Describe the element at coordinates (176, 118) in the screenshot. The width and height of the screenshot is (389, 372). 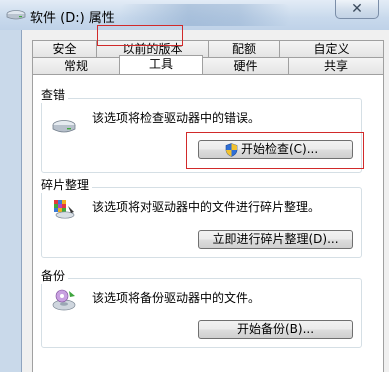
I see `error-check-description: 该选项将检查驱动器中的错误。` at that location.